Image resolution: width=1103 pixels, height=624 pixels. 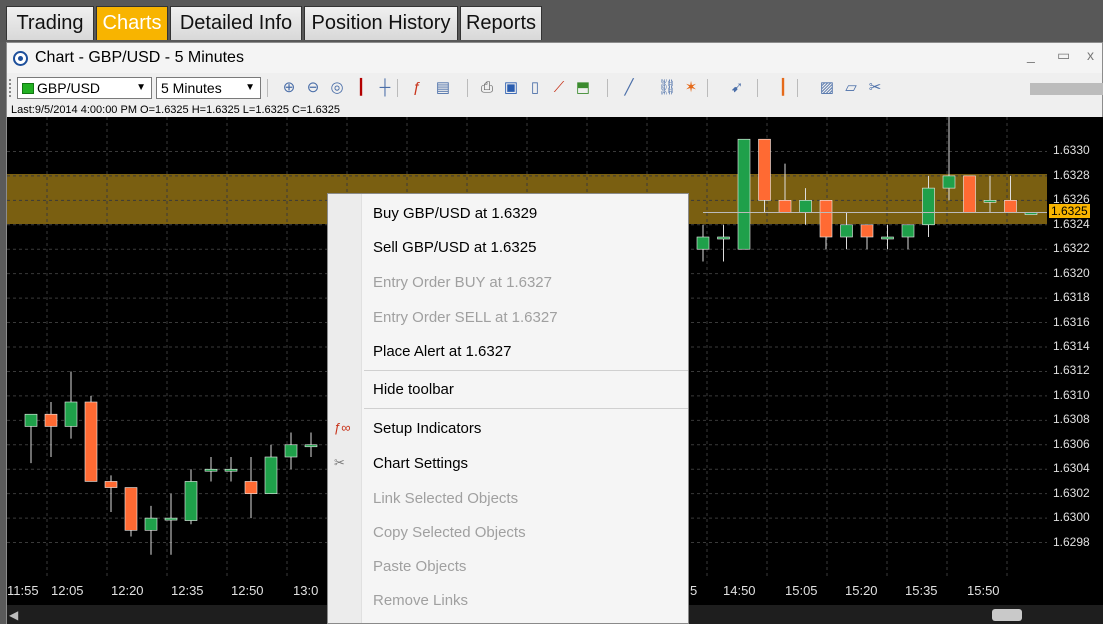 I want to click on pointer-icon: ➹, so click(x=737, y=88).